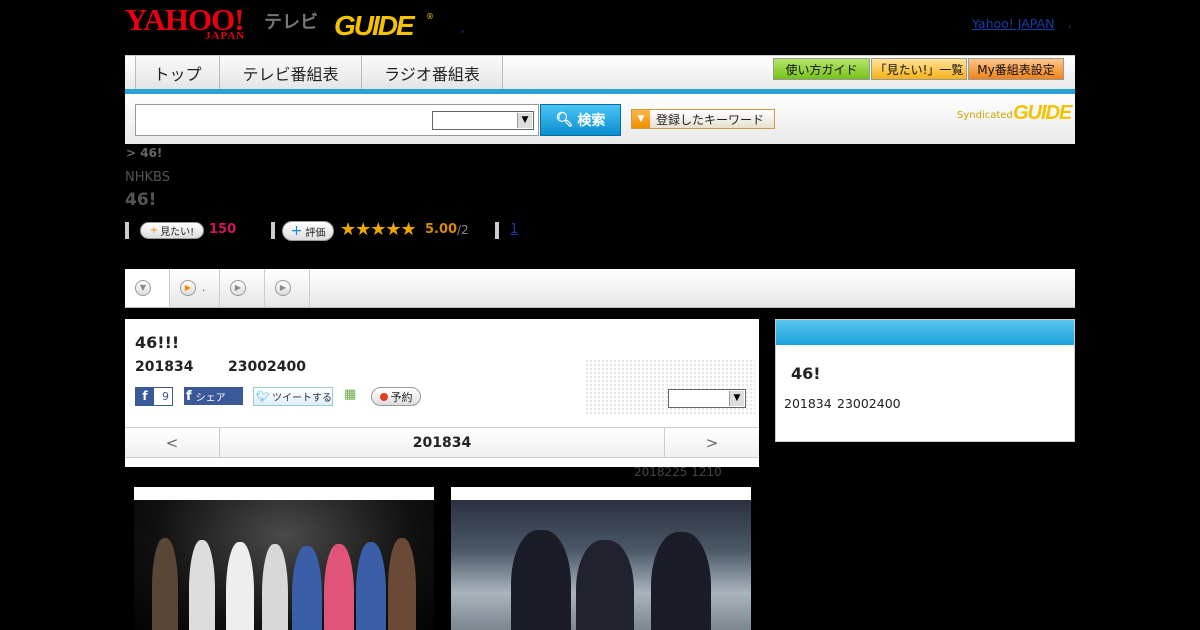  What do you see at coordinates (707, 398) in the screenshot?
I see `program-action-select: ▼` at bounding box center [707, 398].